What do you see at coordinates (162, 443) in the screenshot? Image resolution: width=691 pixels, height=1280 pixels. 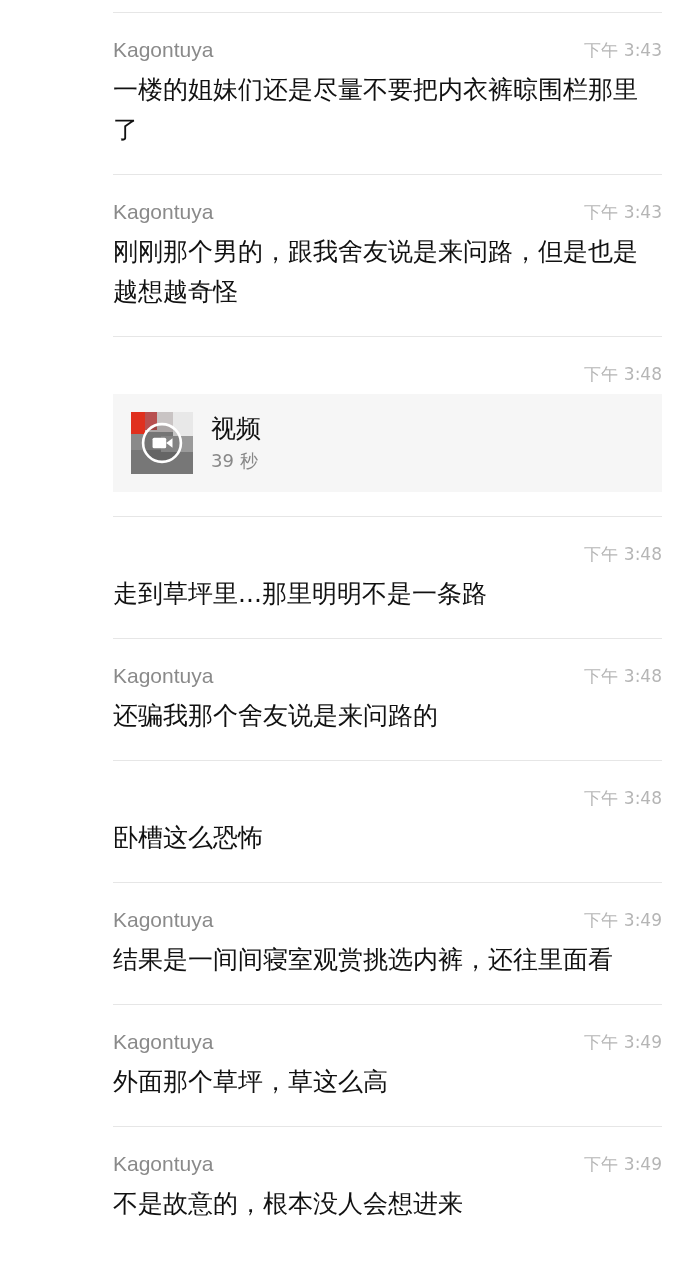 I see `video-icon` at bounding box center [162, 443].